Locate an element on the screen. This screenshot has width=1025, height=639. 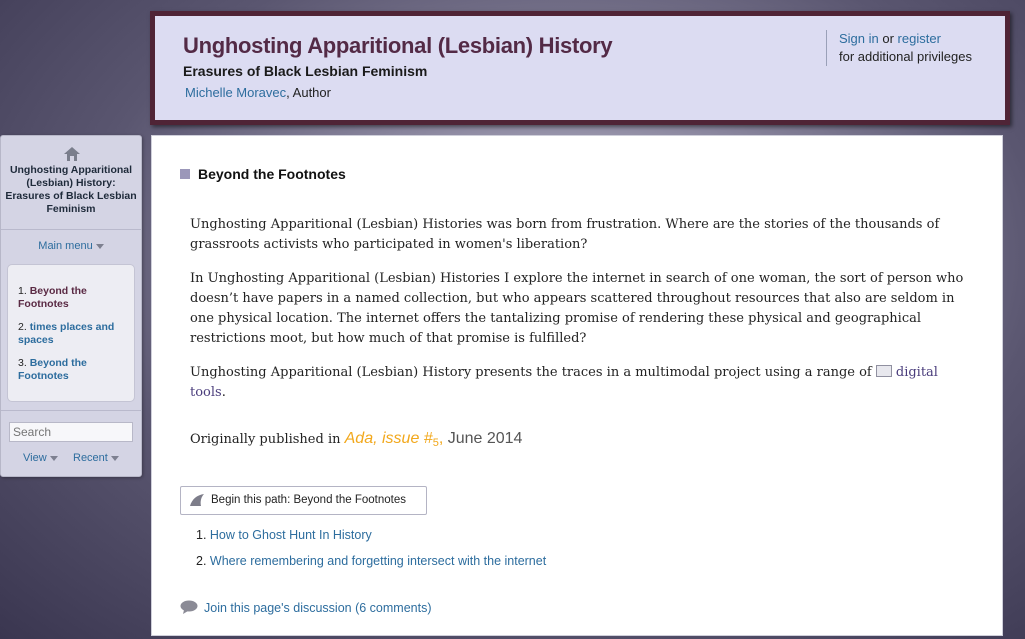
speech-bubble-icon is located at coordinates (189, 607).